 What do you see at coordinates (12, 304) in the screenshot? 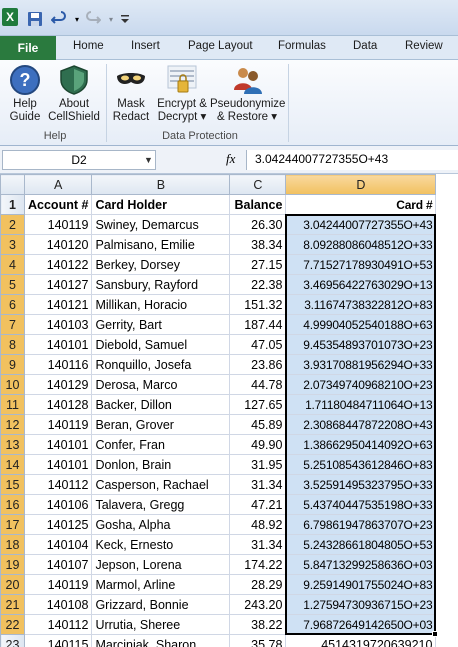
I see `row-header: 6` at bounding box center [12, 304].